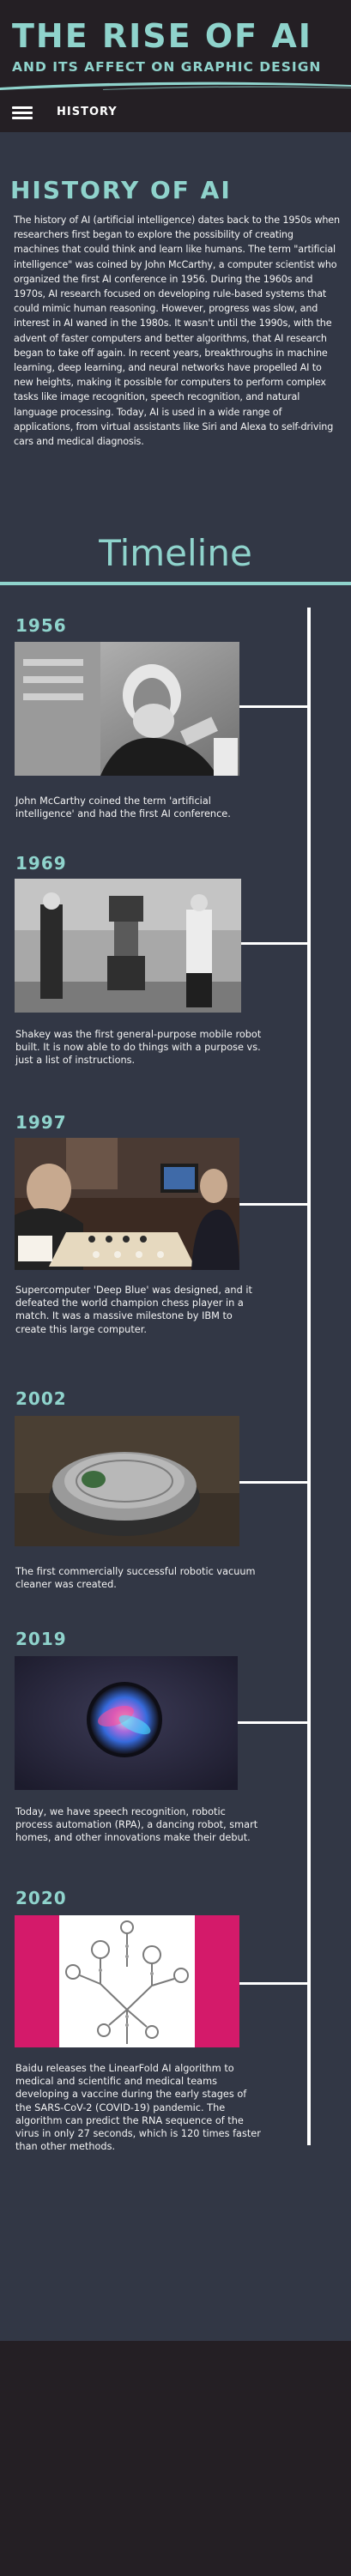 This screenshot has height=2576, width=351. Describe the element at coordinates (127, 1204) in the screenshot. I see `photo-deep-blue-chess` at that location.